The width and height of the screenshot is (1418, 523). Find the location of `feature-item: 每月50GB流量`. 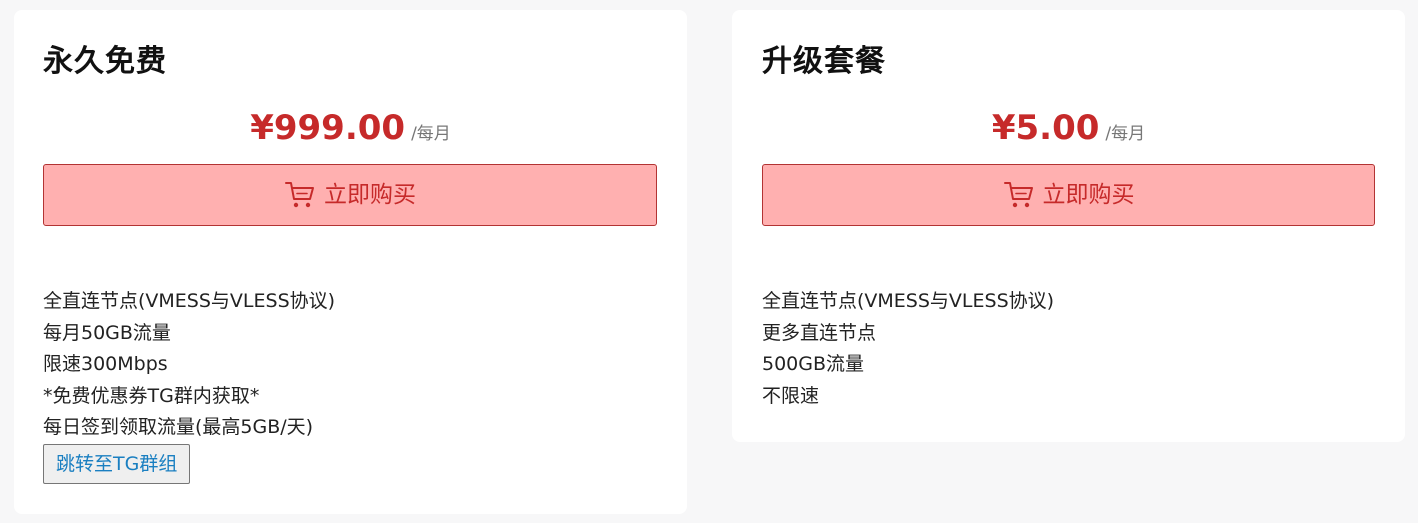

feature-item: 每月50GB流量 is located at coordinates (107, 332).